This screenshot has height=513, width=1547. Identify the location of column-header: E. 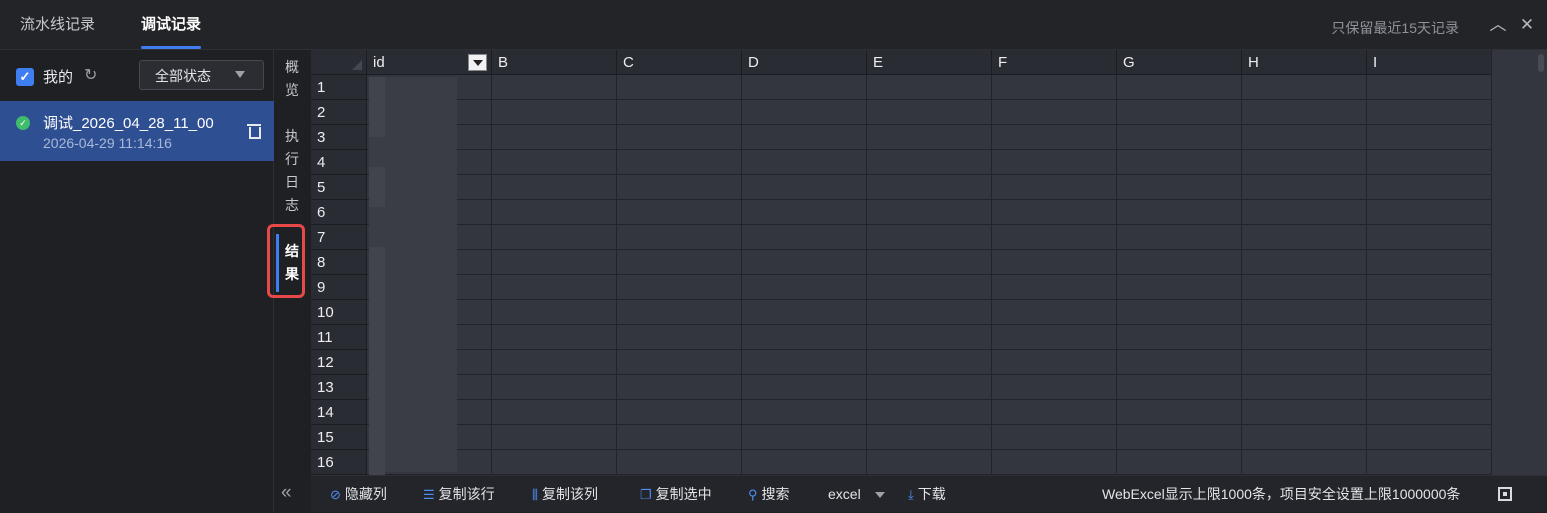
(929, 62).